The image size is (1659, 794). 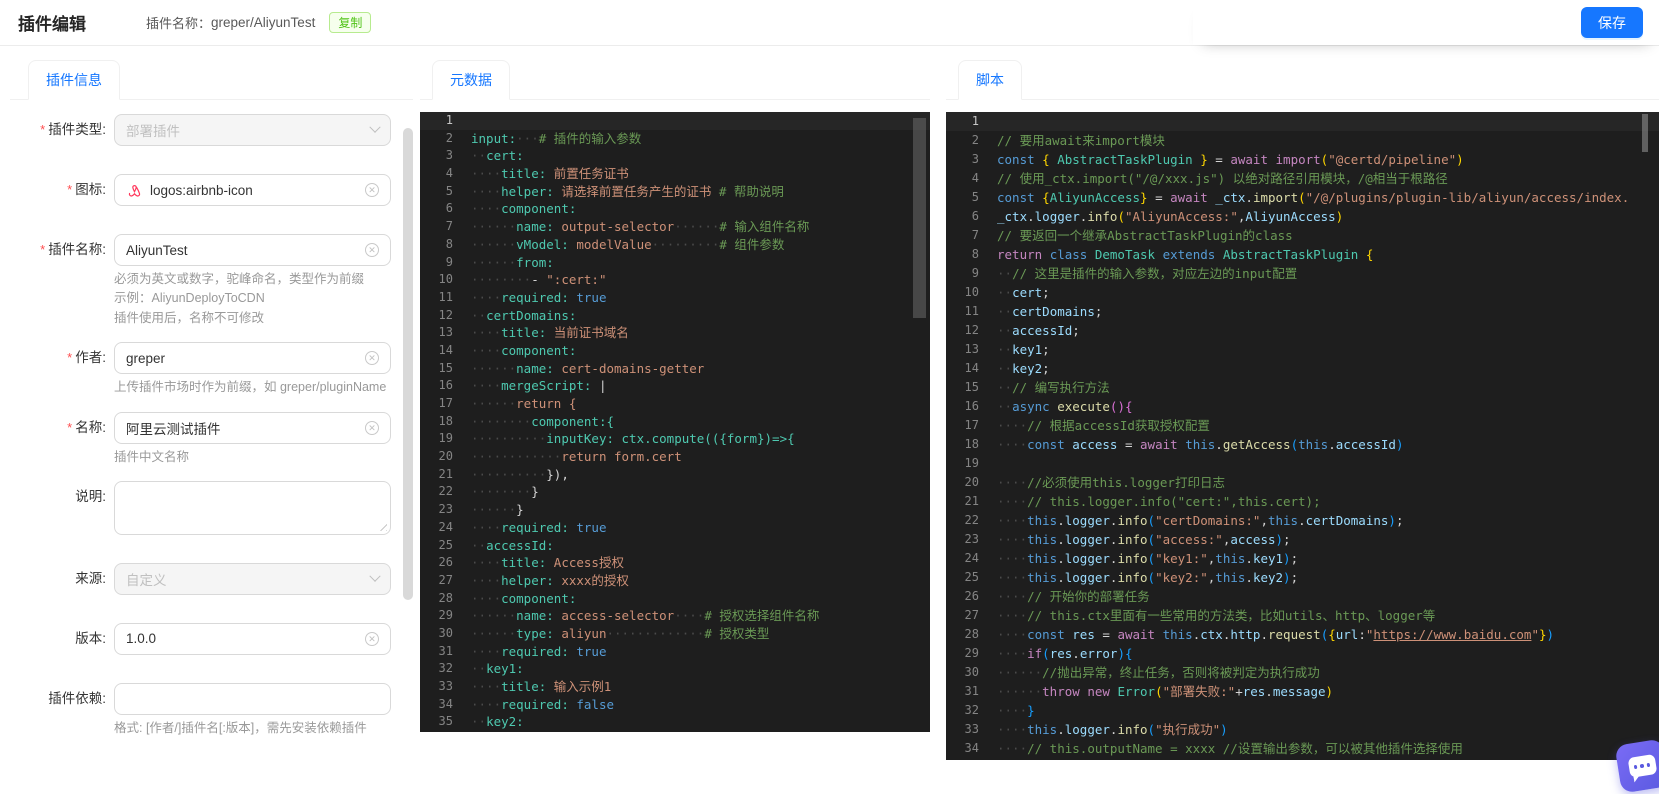 What do you see at coordinates (675, 492) in the screenshot?
I see `code-line: 22 ········}` at bounding box center [675, 492].